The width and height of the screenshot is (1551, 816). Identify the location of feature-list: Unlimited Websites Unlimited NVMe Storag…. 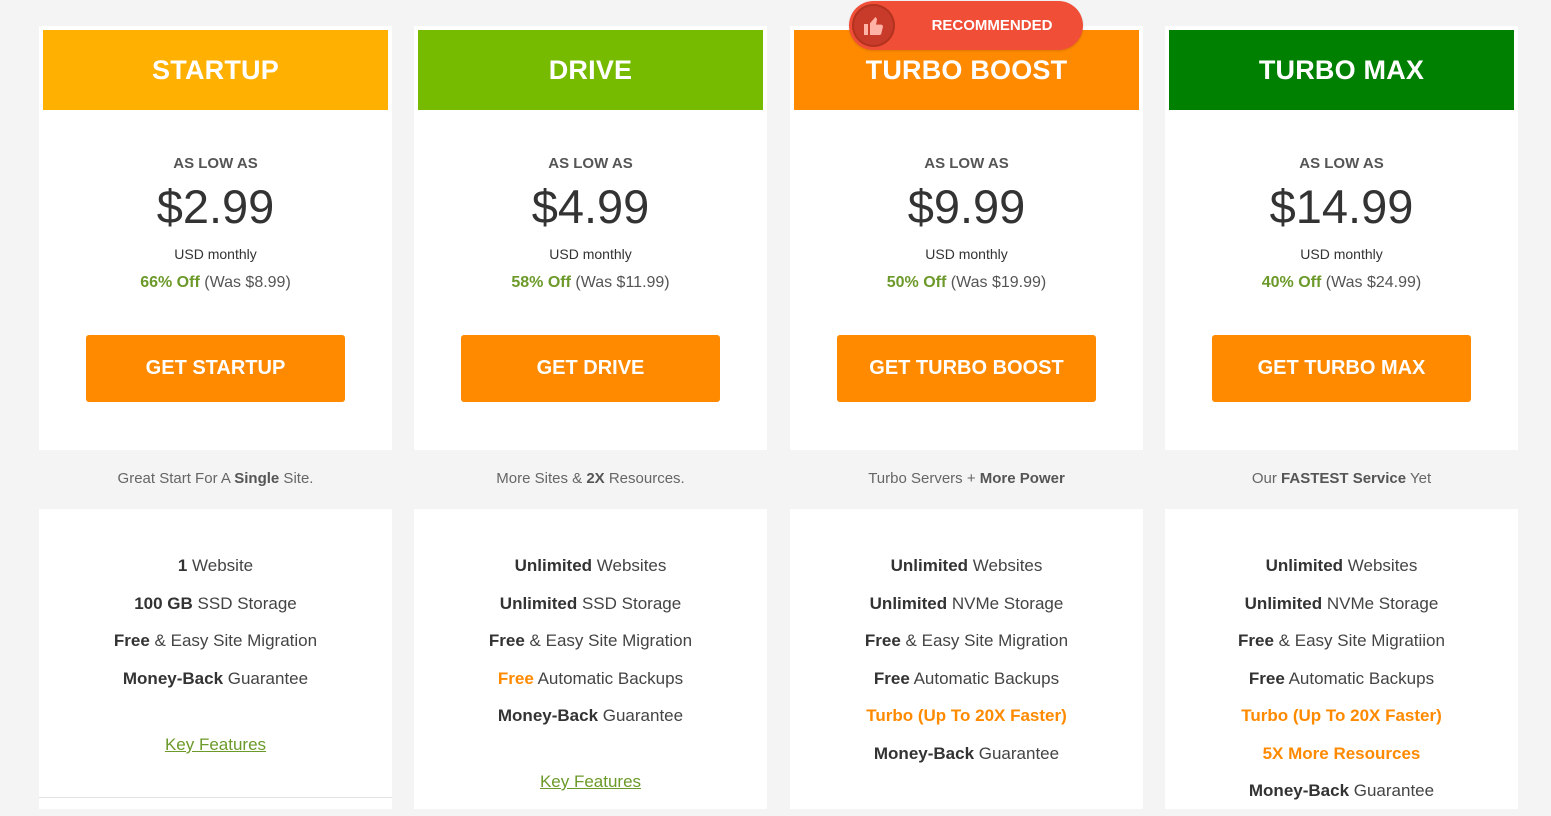
(1341, 684).